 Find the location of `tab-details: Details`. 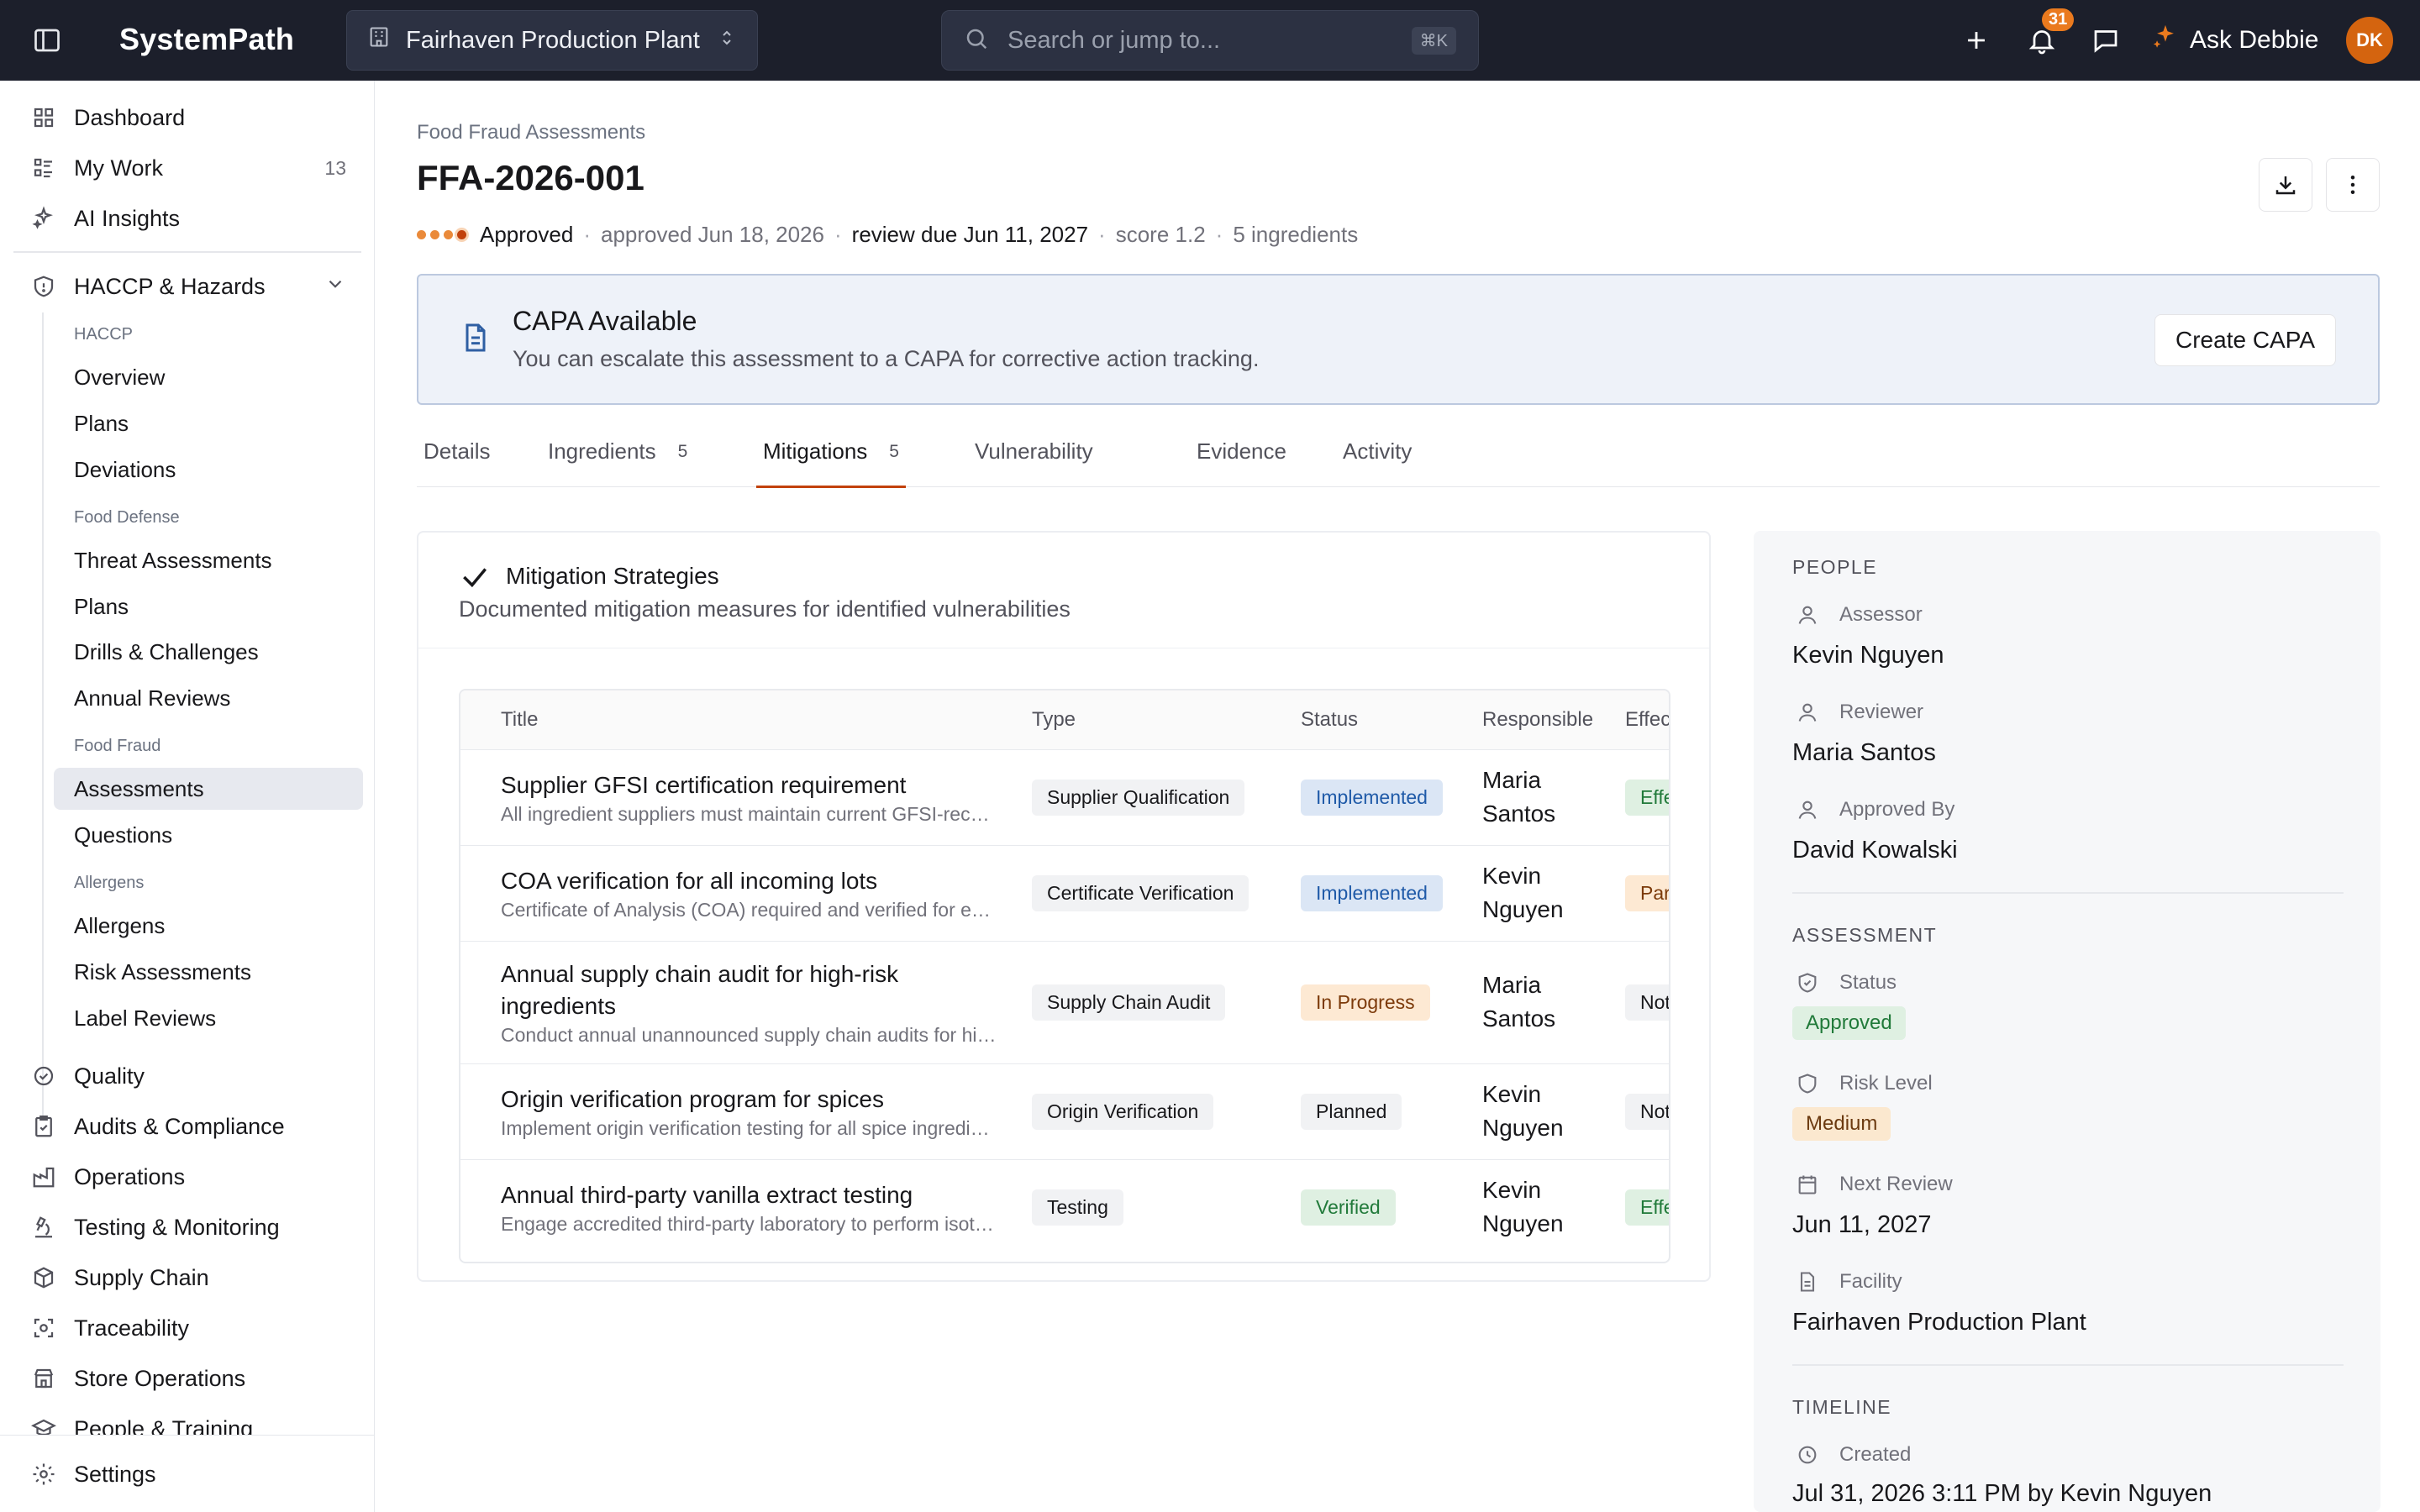

tab-details: Details is located at coordinates (457, 458).